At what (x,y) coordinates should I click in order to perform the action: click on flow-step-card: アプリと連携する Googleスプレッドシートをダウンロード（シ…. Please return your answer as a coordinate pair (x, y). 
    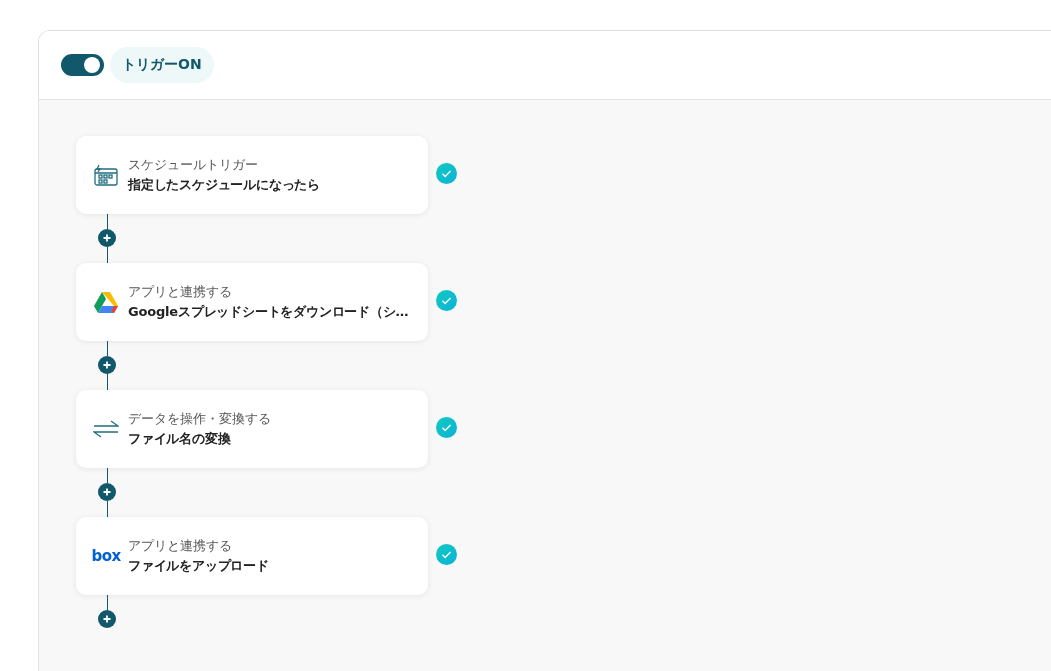
    Looking at the image, I should click on (252, 302).